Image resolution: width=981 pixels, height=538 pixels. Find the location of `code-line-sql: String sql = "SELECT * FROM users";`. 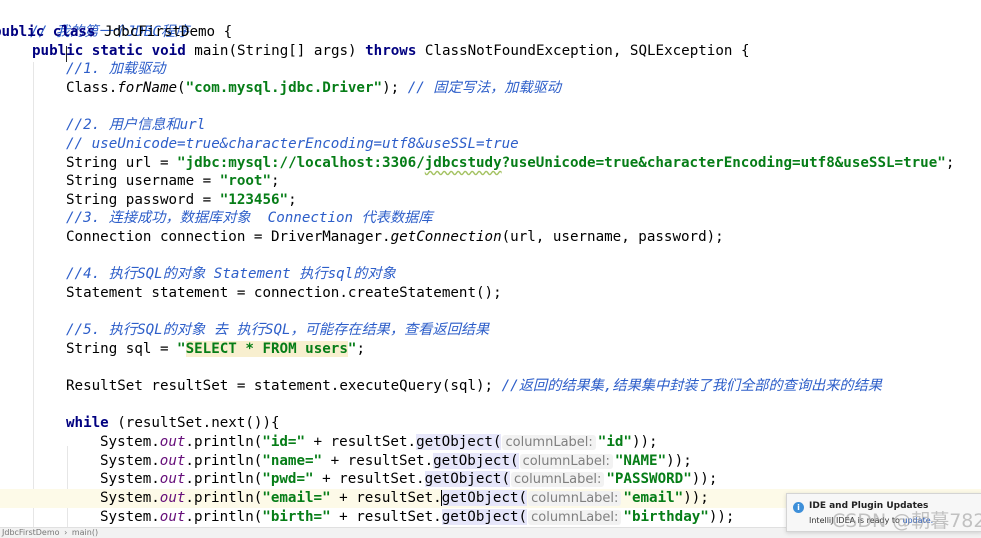

code-line-sql: String sql = "SELECT * FROM users"; is located at coordinates (215, 349).